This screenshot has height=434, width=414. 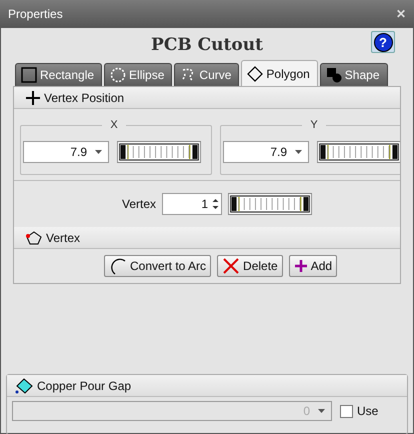 I want to click on group-label: Y, so click(x=314, y=125).